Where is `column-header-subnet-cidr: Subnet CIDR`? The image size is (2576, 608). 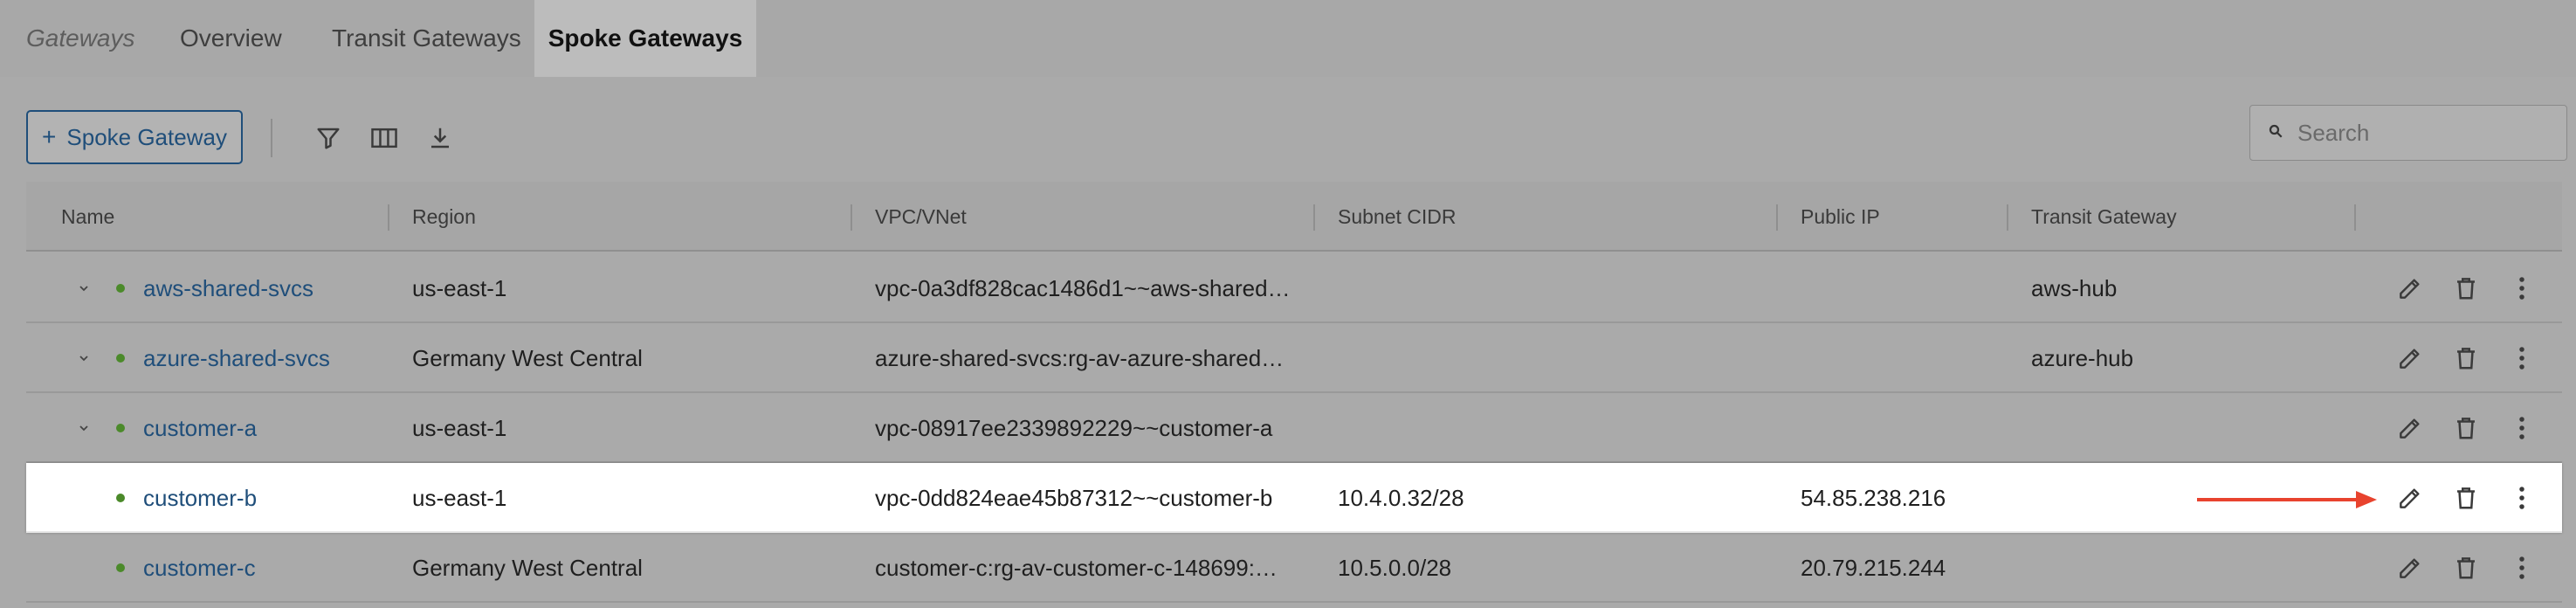
column-header-subnet-cidr: Subnet CIDR is located at coordinates (1397, 217).